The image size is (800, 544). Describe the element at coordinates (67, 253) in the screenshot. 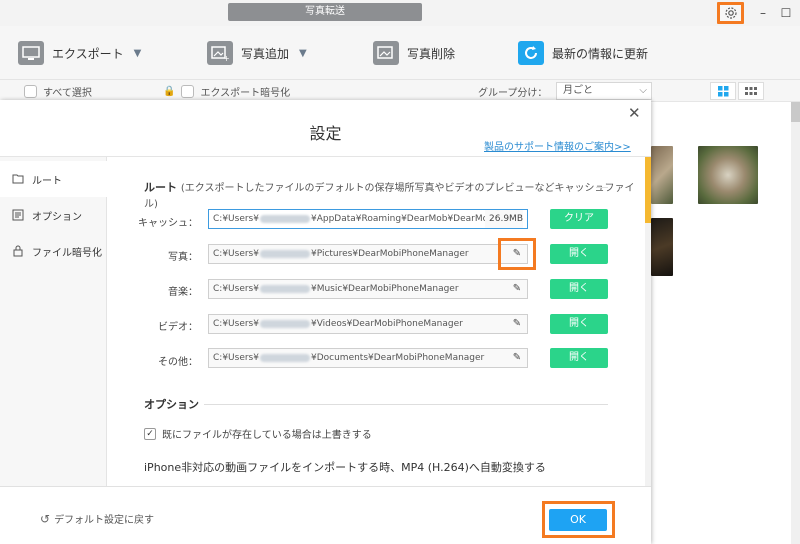

I see `sidebar-item-label: ファイル暗号化` at that location.